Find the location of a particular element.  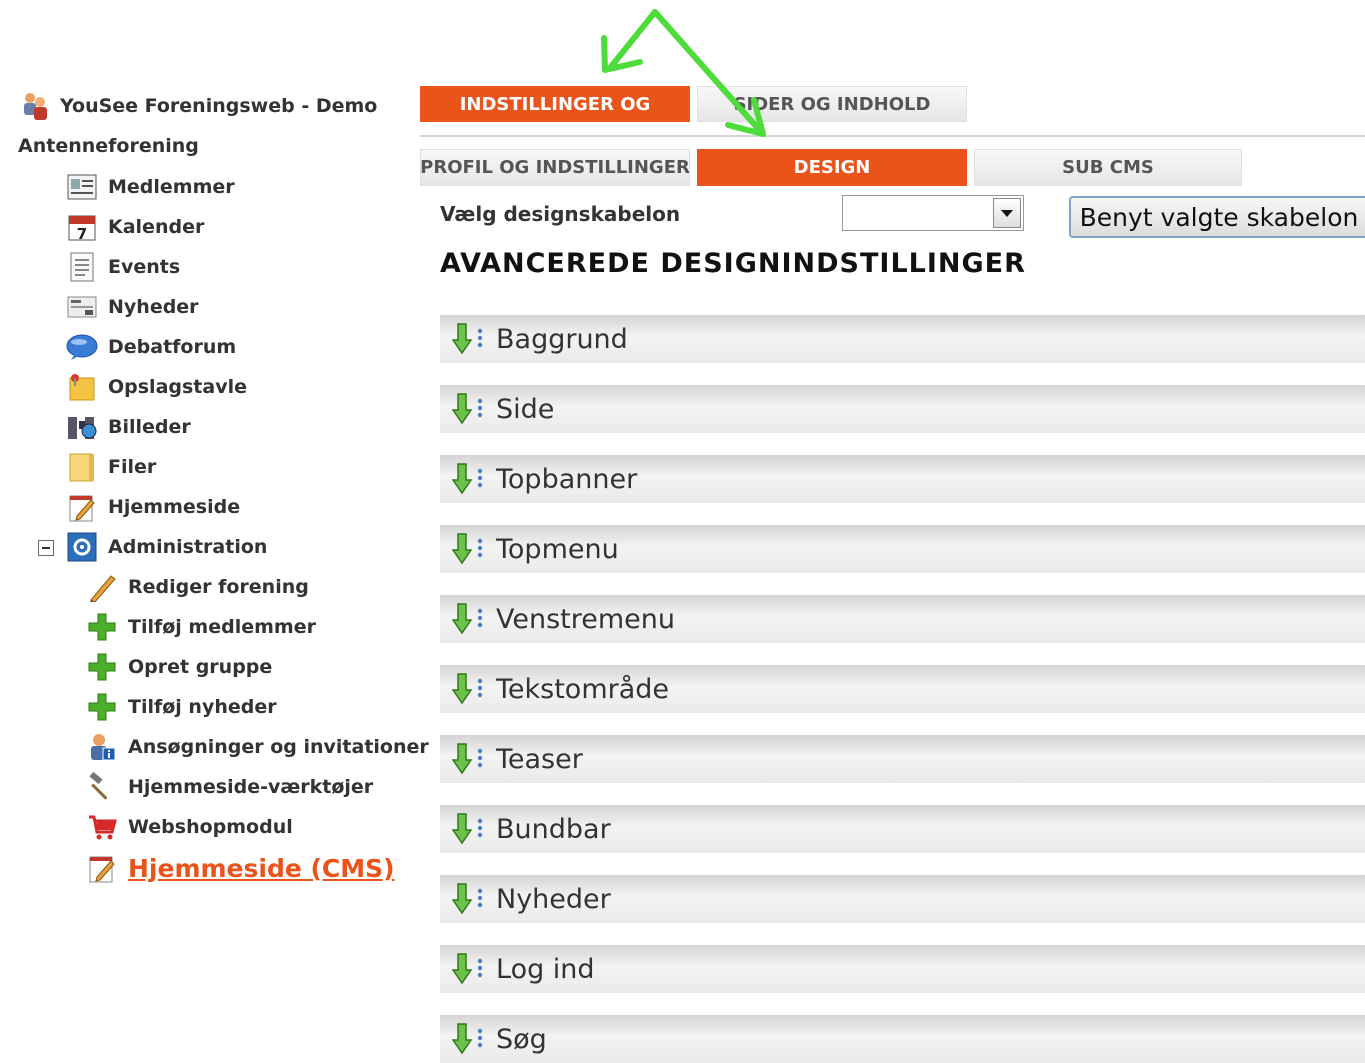

sidebar-item-label: Administration is located at coordinates (188, 547).